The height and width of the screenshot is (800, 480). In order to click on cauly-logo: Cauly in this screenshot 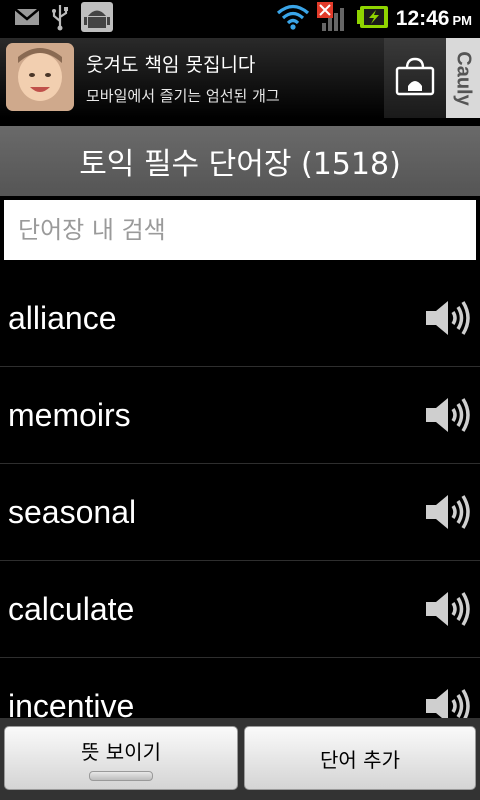, I will do `click(463, 78)`.